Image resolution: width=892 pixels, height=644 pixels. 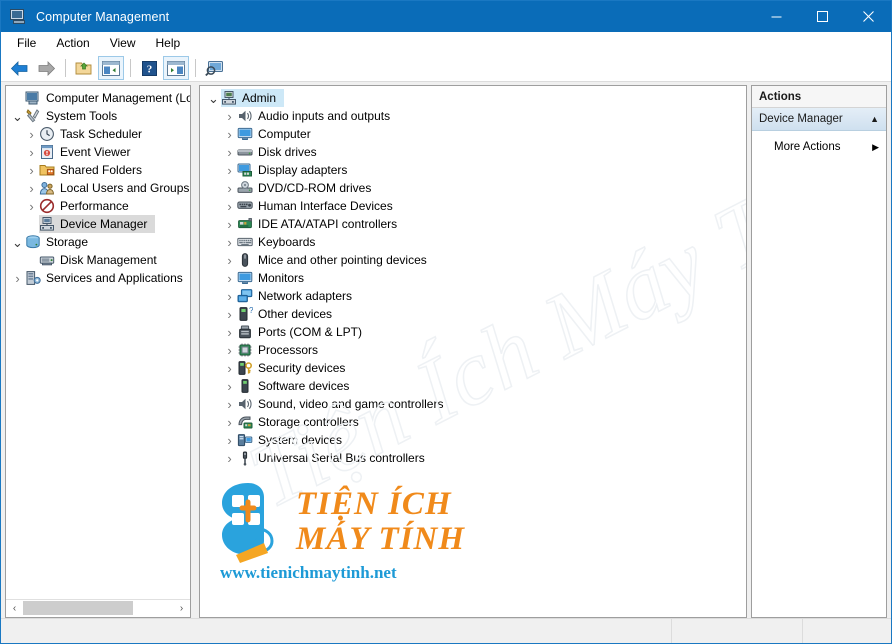 I want to click on up-one-level-button, so click(x=84, y=68).